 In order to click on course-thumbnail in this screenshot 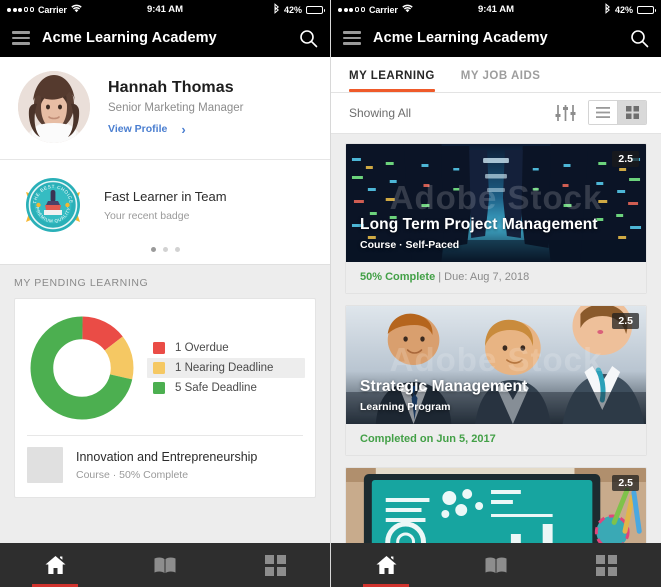, I will do `click(45, 465)`.